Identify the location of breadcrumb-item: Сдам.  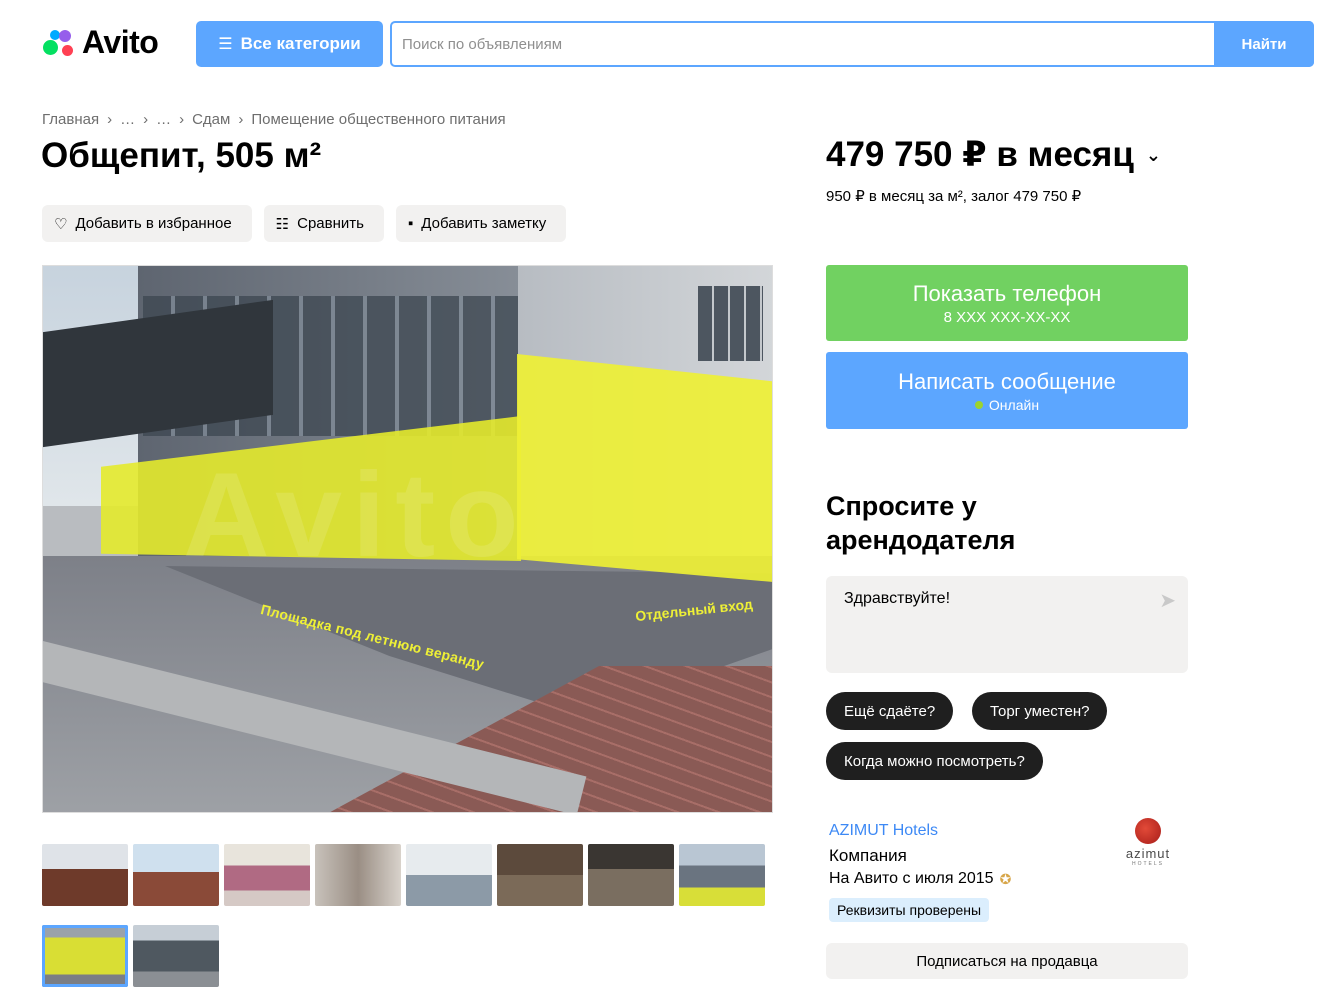
(211, 119).